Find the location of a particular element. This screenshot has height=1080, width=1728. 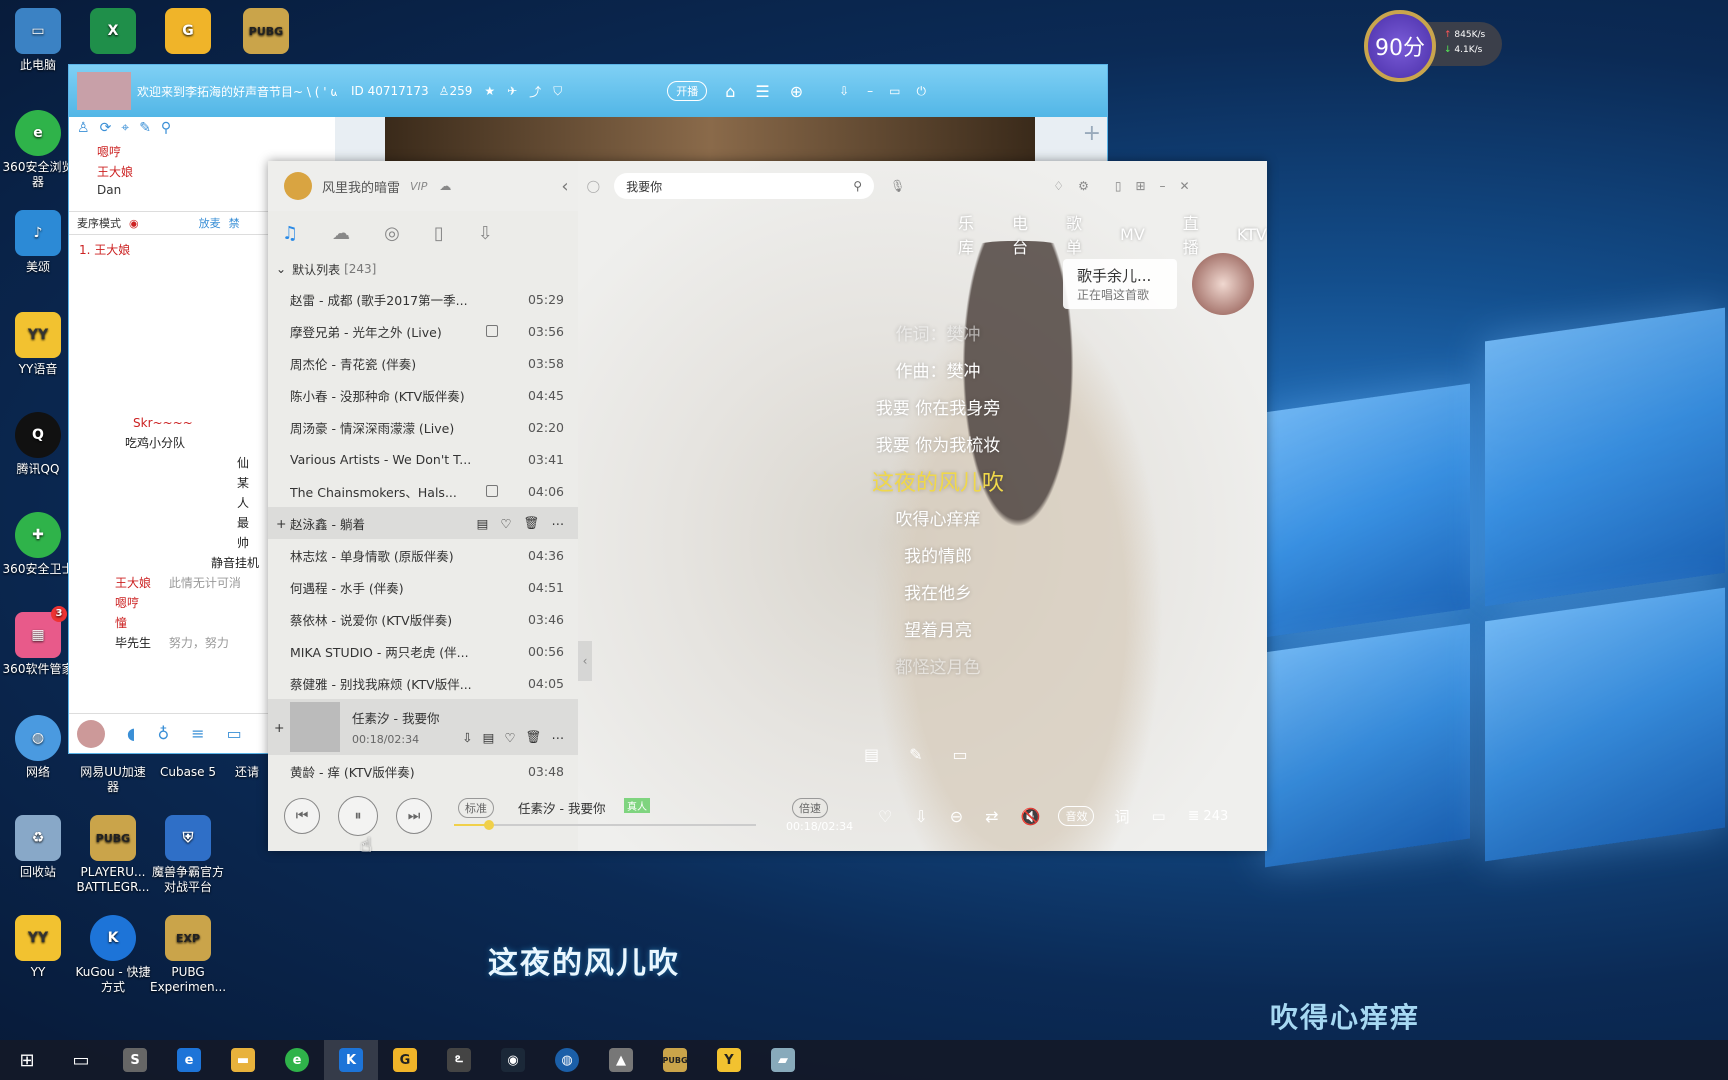

desktop-icon-recycle-bin: ♻ 回收站 is located at coordinates (38, 847).